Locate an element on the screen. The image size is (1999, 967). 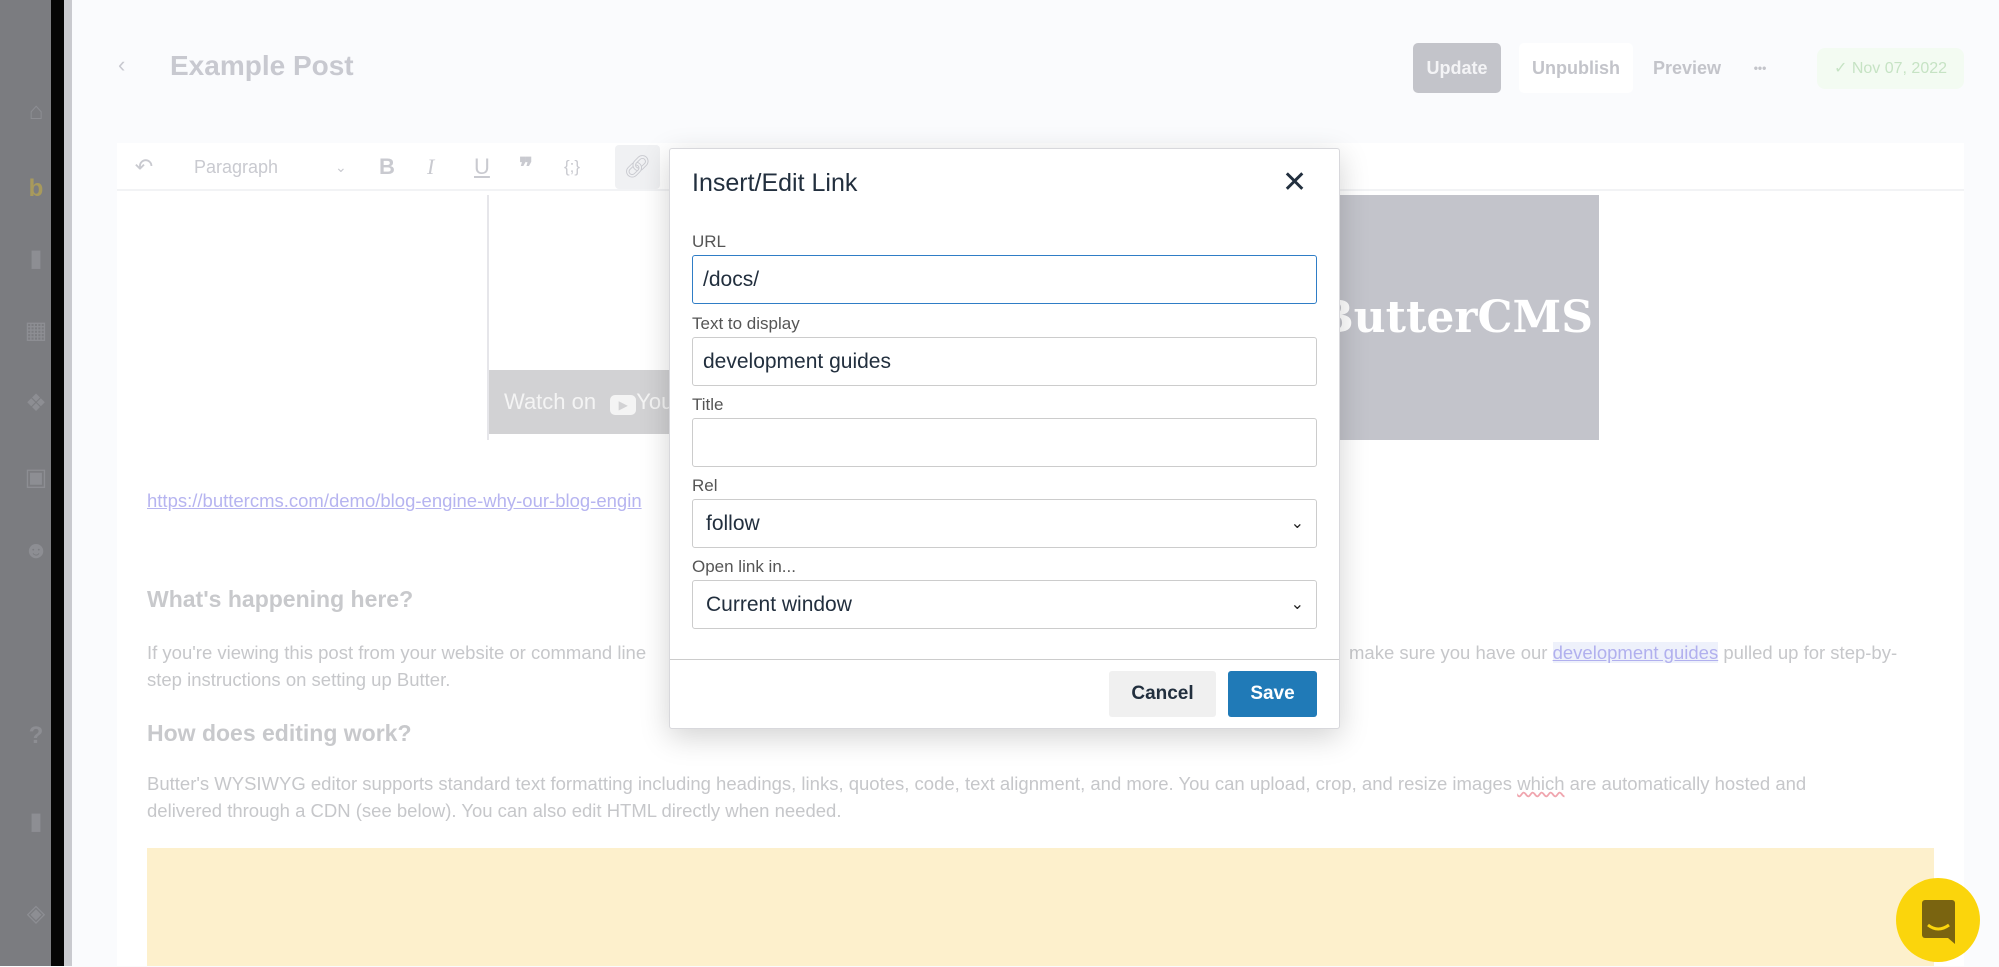
media-icon: ▣ is located at coordinates (36, 478).